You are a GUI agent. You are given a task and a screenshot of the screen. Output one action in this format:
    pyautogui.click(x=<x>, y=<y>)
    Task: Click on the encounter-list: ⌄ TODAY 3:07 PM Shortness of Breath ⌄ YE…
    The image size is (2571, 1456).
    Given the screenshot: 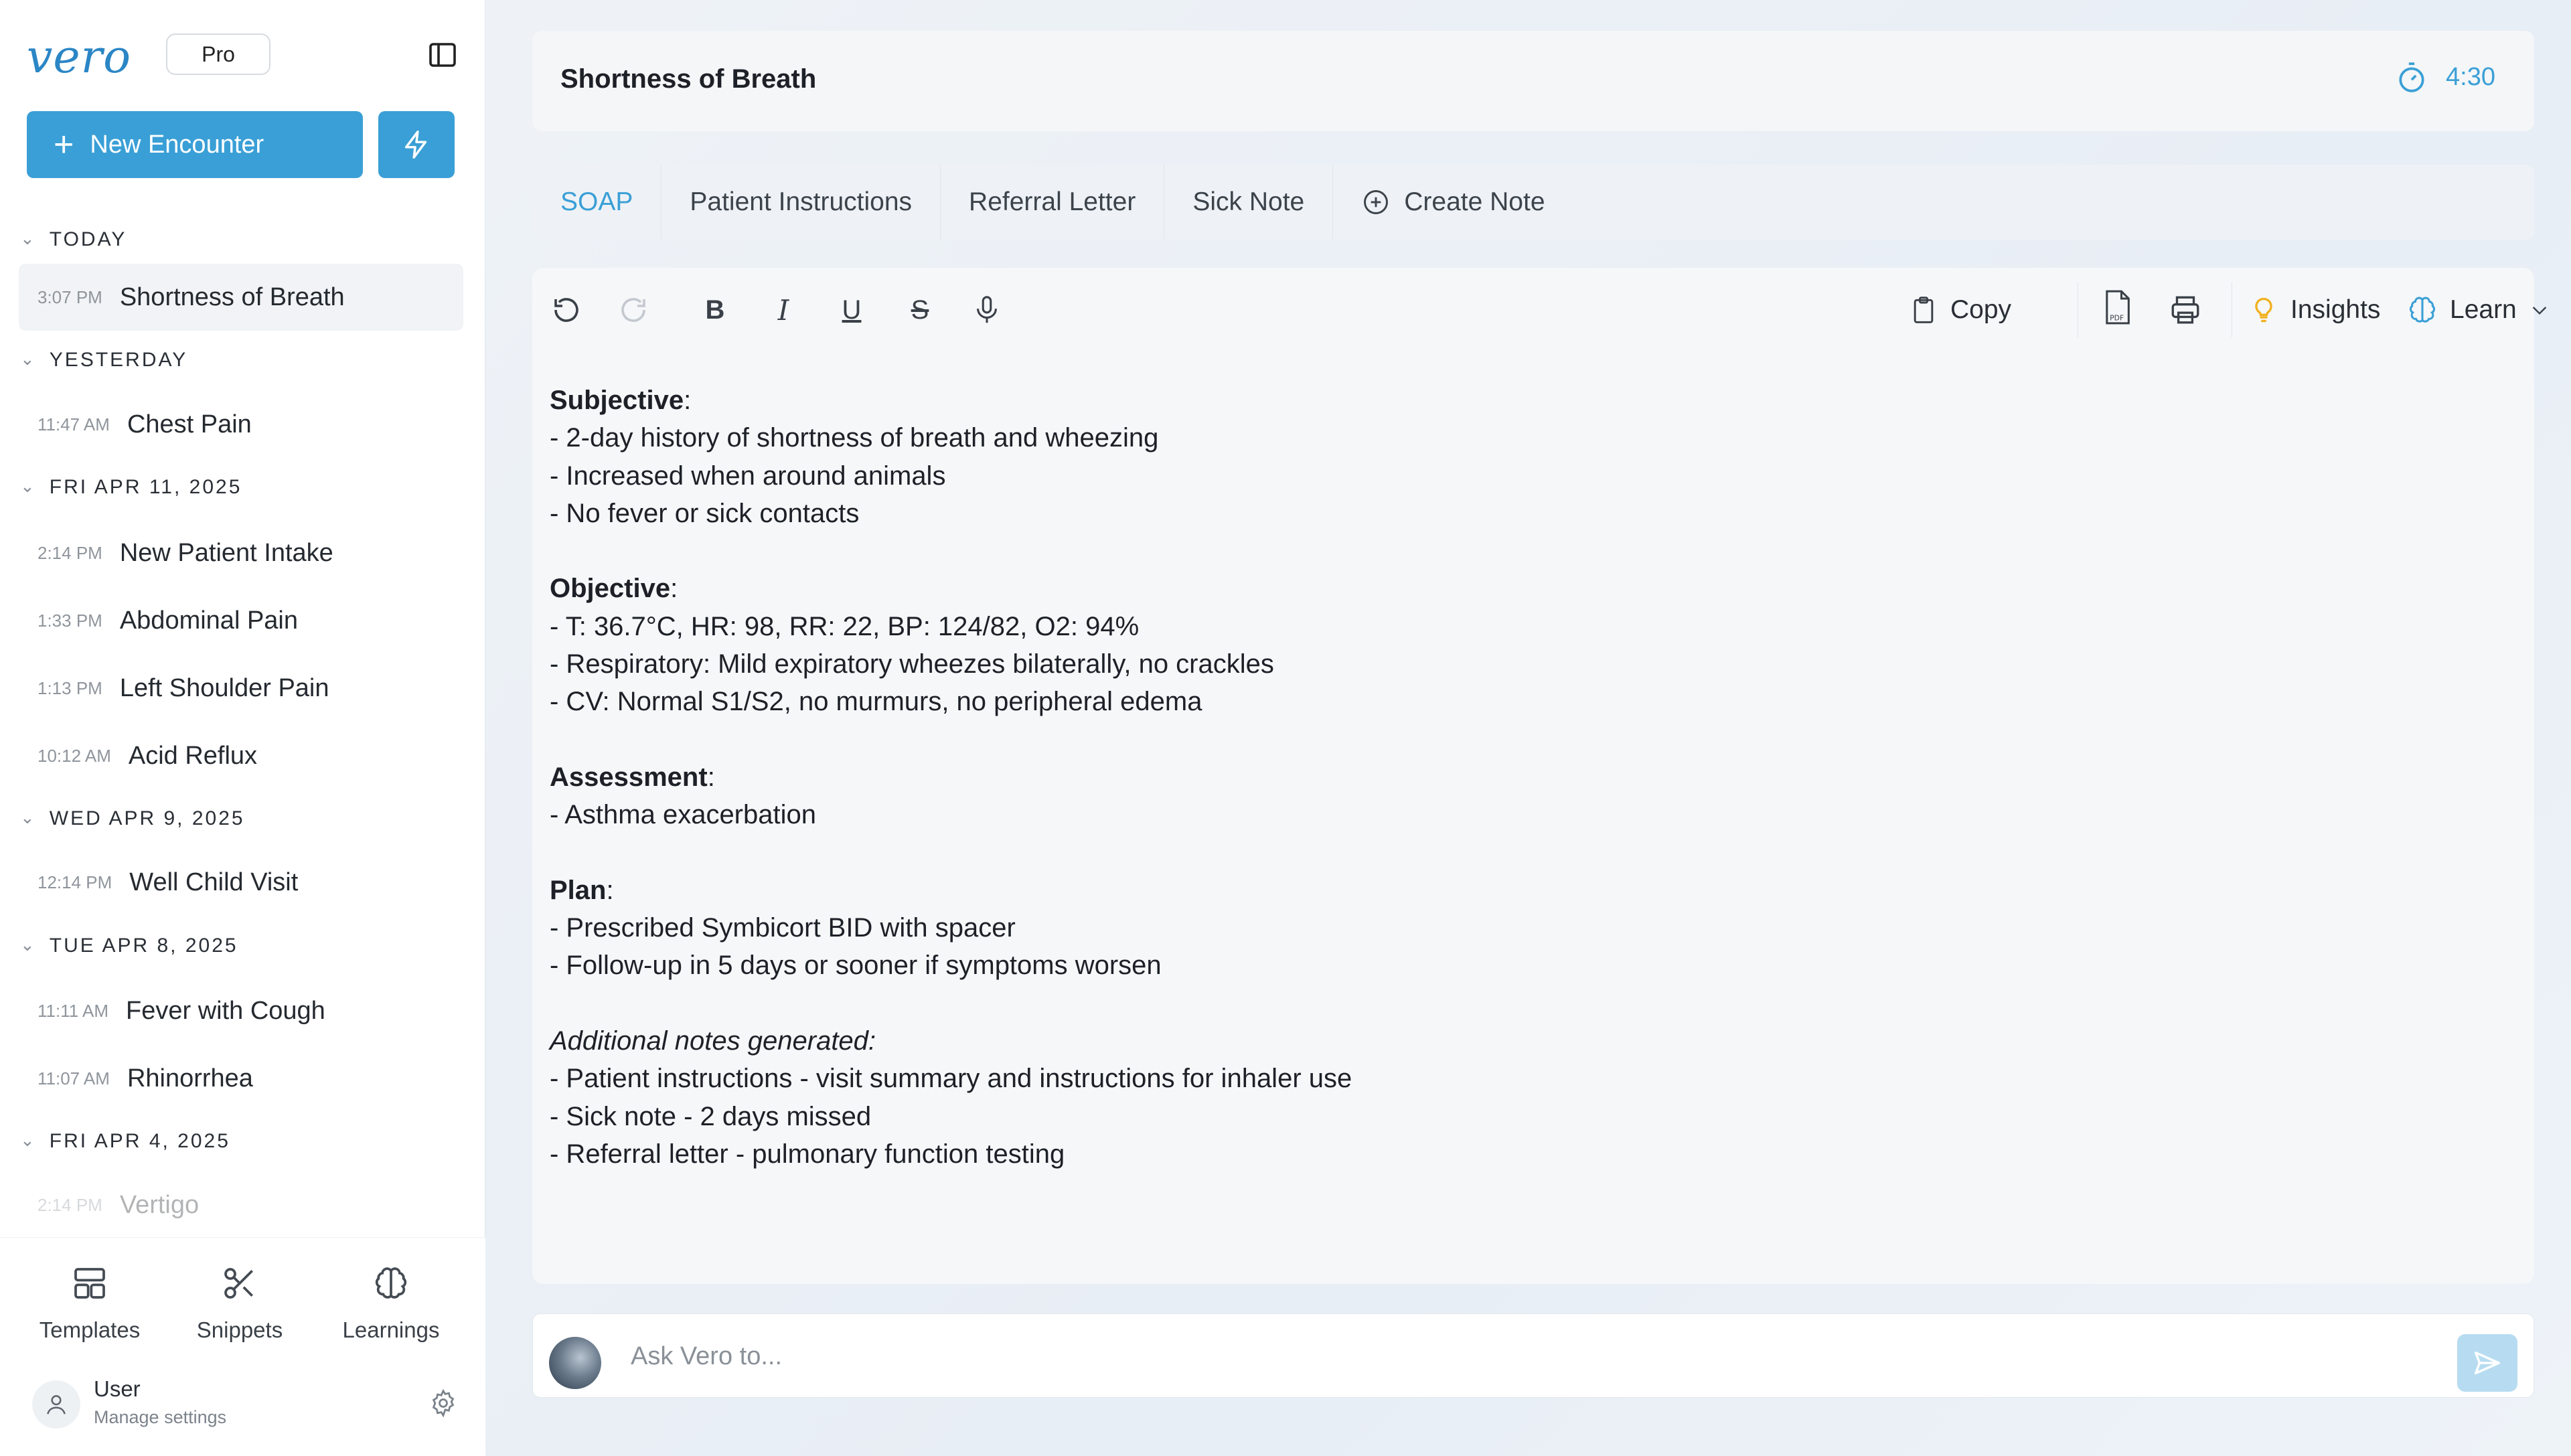 What is the action you would take?
    pyautogui.click(x=242, y=723)
    